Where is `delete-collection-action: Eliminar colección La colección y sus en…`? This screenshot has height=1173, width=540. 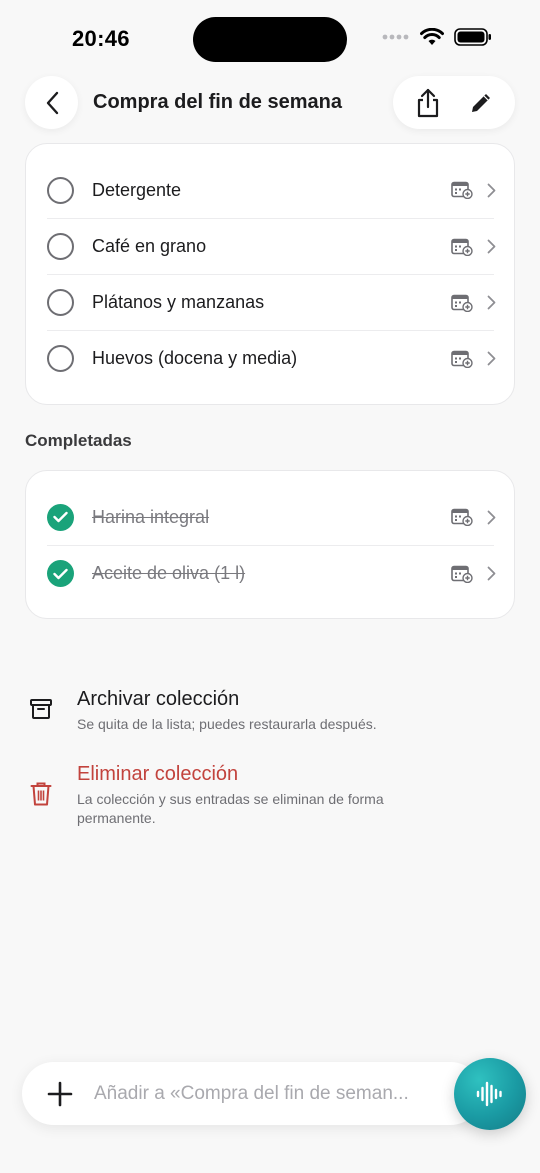
delete-collection-action: Eliminar colección La colección y sus en… is located at coordinates (260, 795).